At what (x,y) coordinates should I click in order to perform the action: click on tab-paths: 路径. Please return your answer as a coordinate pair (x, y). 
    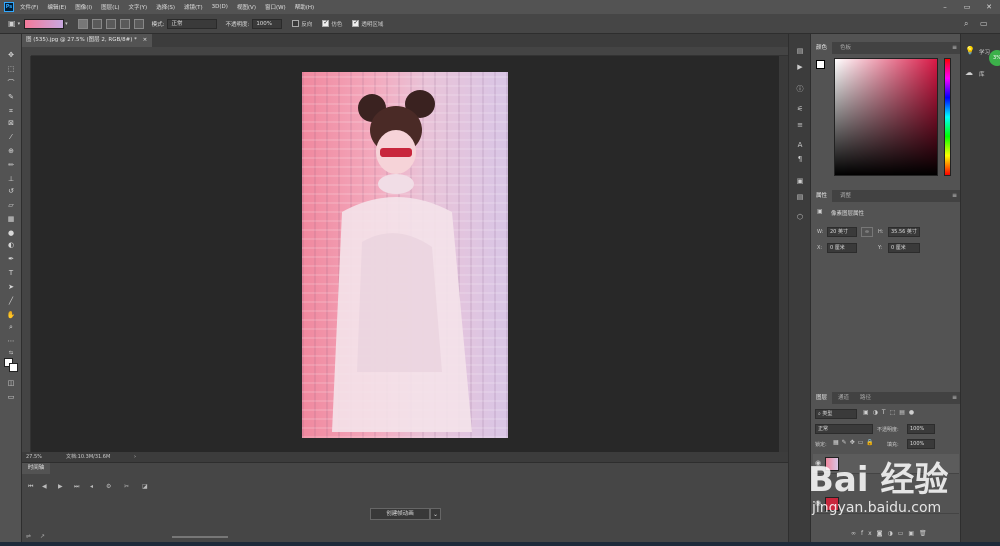
    Looking at the image, I should click on (865, 398).